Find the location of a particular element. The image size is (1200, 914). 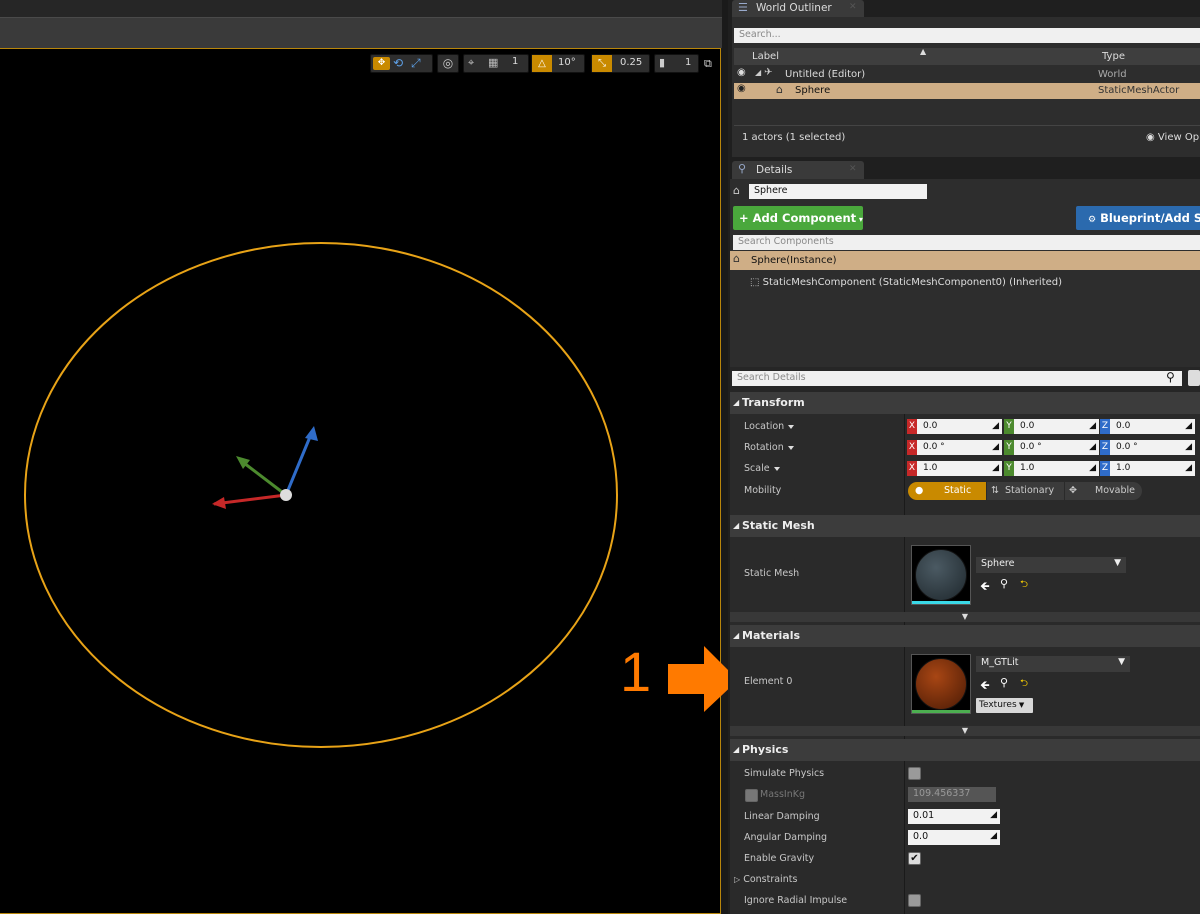

scale-z-input: 1.0 ◢ is located at coordinates (1152, 468).